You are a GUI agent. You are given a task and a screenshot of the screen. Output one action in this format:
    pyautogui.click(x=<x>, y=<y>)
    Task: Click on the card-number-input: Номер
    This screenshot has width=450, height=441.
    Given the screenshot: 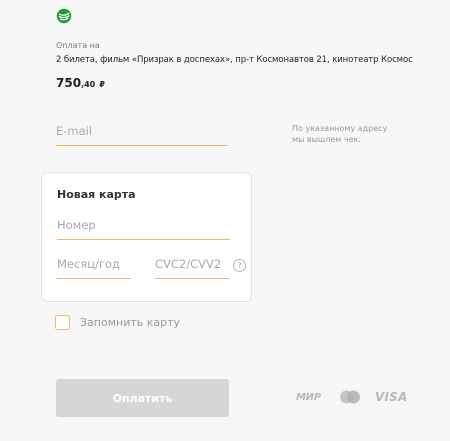 What is the action you would take?
    pyautogui.click(x=143, y=229)
    